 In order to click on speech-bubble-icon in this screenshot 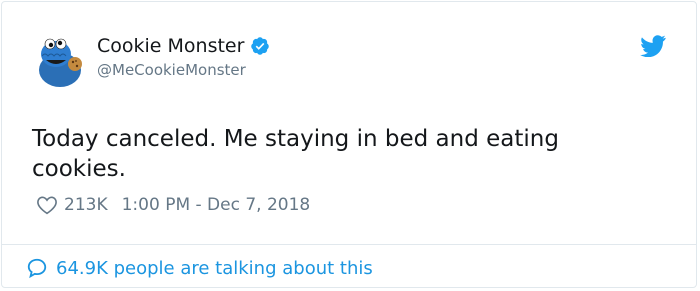, I will do `click(37, 268)`.